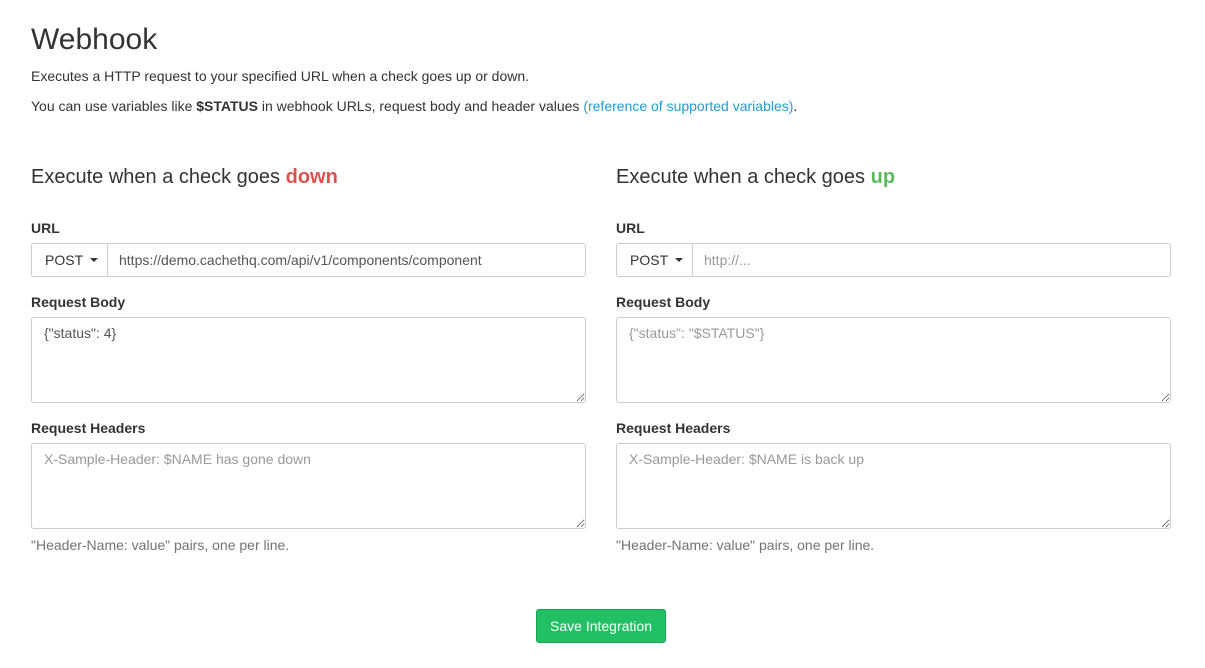  What do you see at coordinates (931, 260) in the screenshot?
I see `up-url-input` at bounding box center [931, 260].